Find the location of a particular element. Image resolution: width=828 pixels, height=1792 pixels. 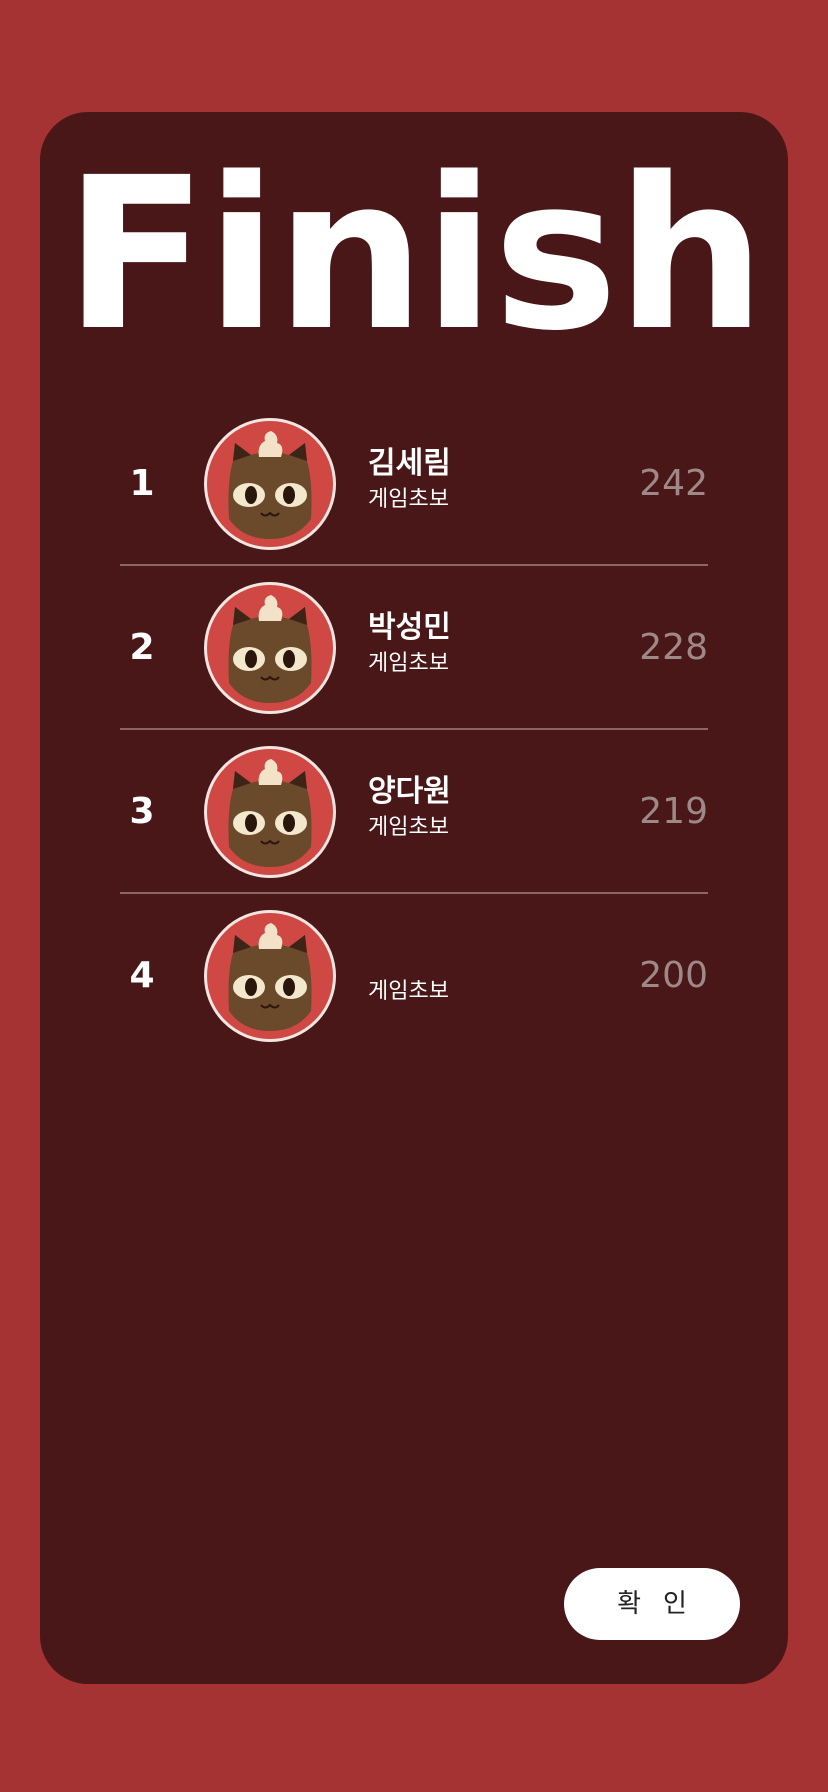

rank-number: 4 is located at coordinates (142, 975).